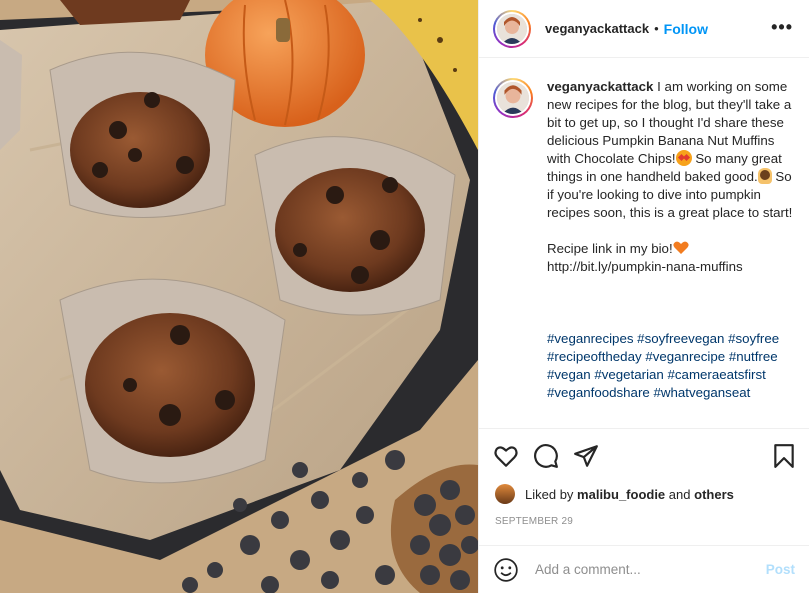  Describe the element at coordinates (610, 248) in the screenshot. I see `recipe-line: Recipe link in my bio!` at that location.